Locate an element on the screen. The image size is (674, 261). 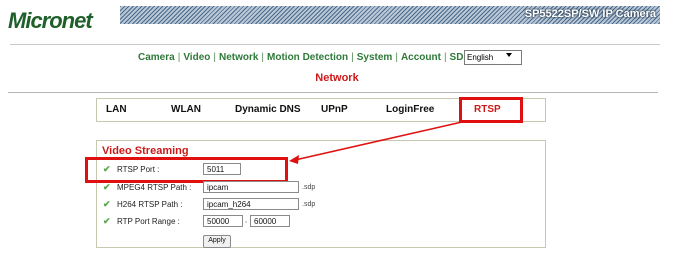
rtp-port-from-input: 50000 is located at coordinates (223, 221).